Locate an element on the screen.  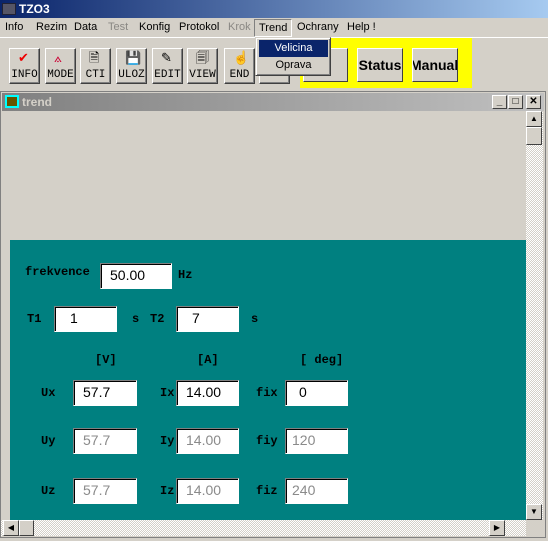
uloz-button: 💾 ULOZ is located at coordinates (131, 66).